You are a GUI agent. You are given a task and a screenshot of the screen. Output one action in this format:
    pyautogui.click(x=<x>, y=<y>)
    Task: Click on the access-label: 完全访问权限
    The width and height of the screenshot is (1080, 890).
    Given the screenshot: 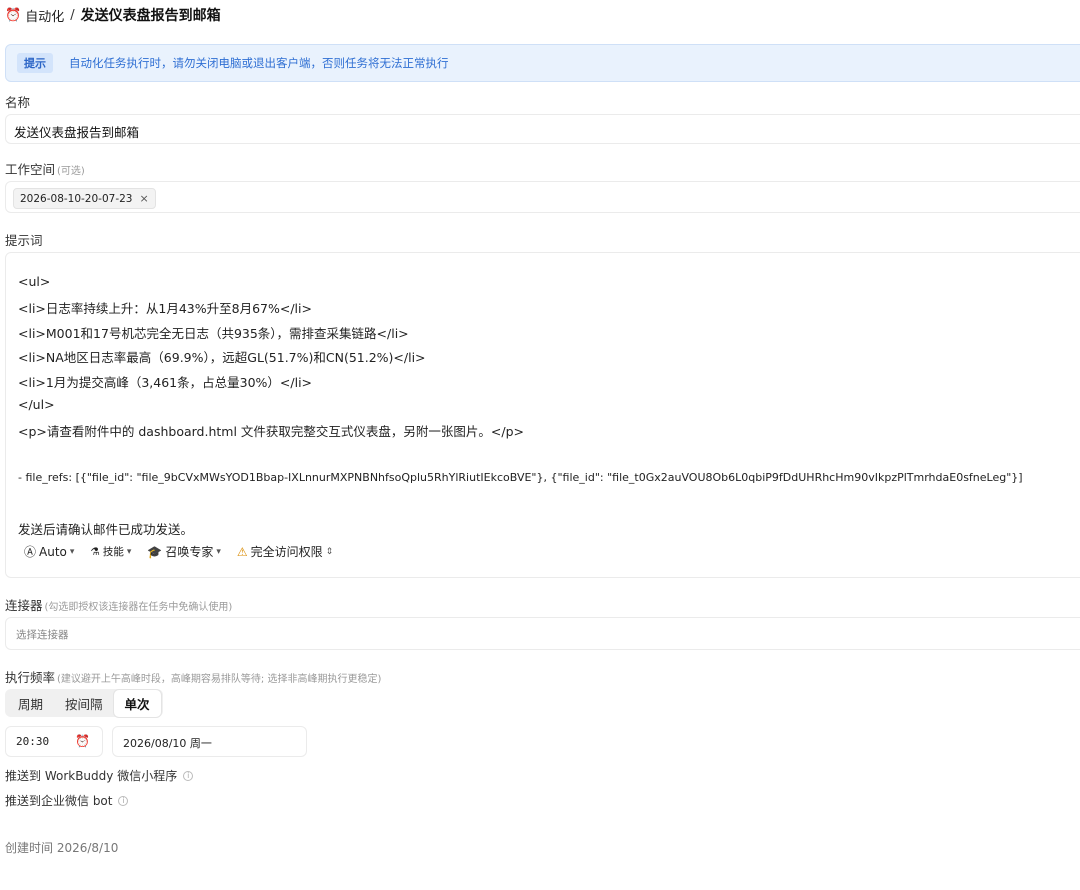 What is the action you would take?
    pyautogui.click(x=286, y=552)
    